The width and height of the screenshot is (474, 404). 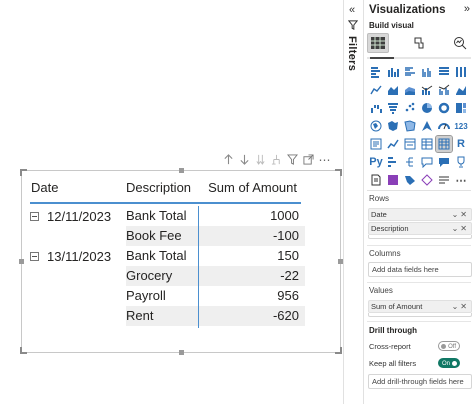 I want to click on row-amount: 1000, so click(x=284, y=215).